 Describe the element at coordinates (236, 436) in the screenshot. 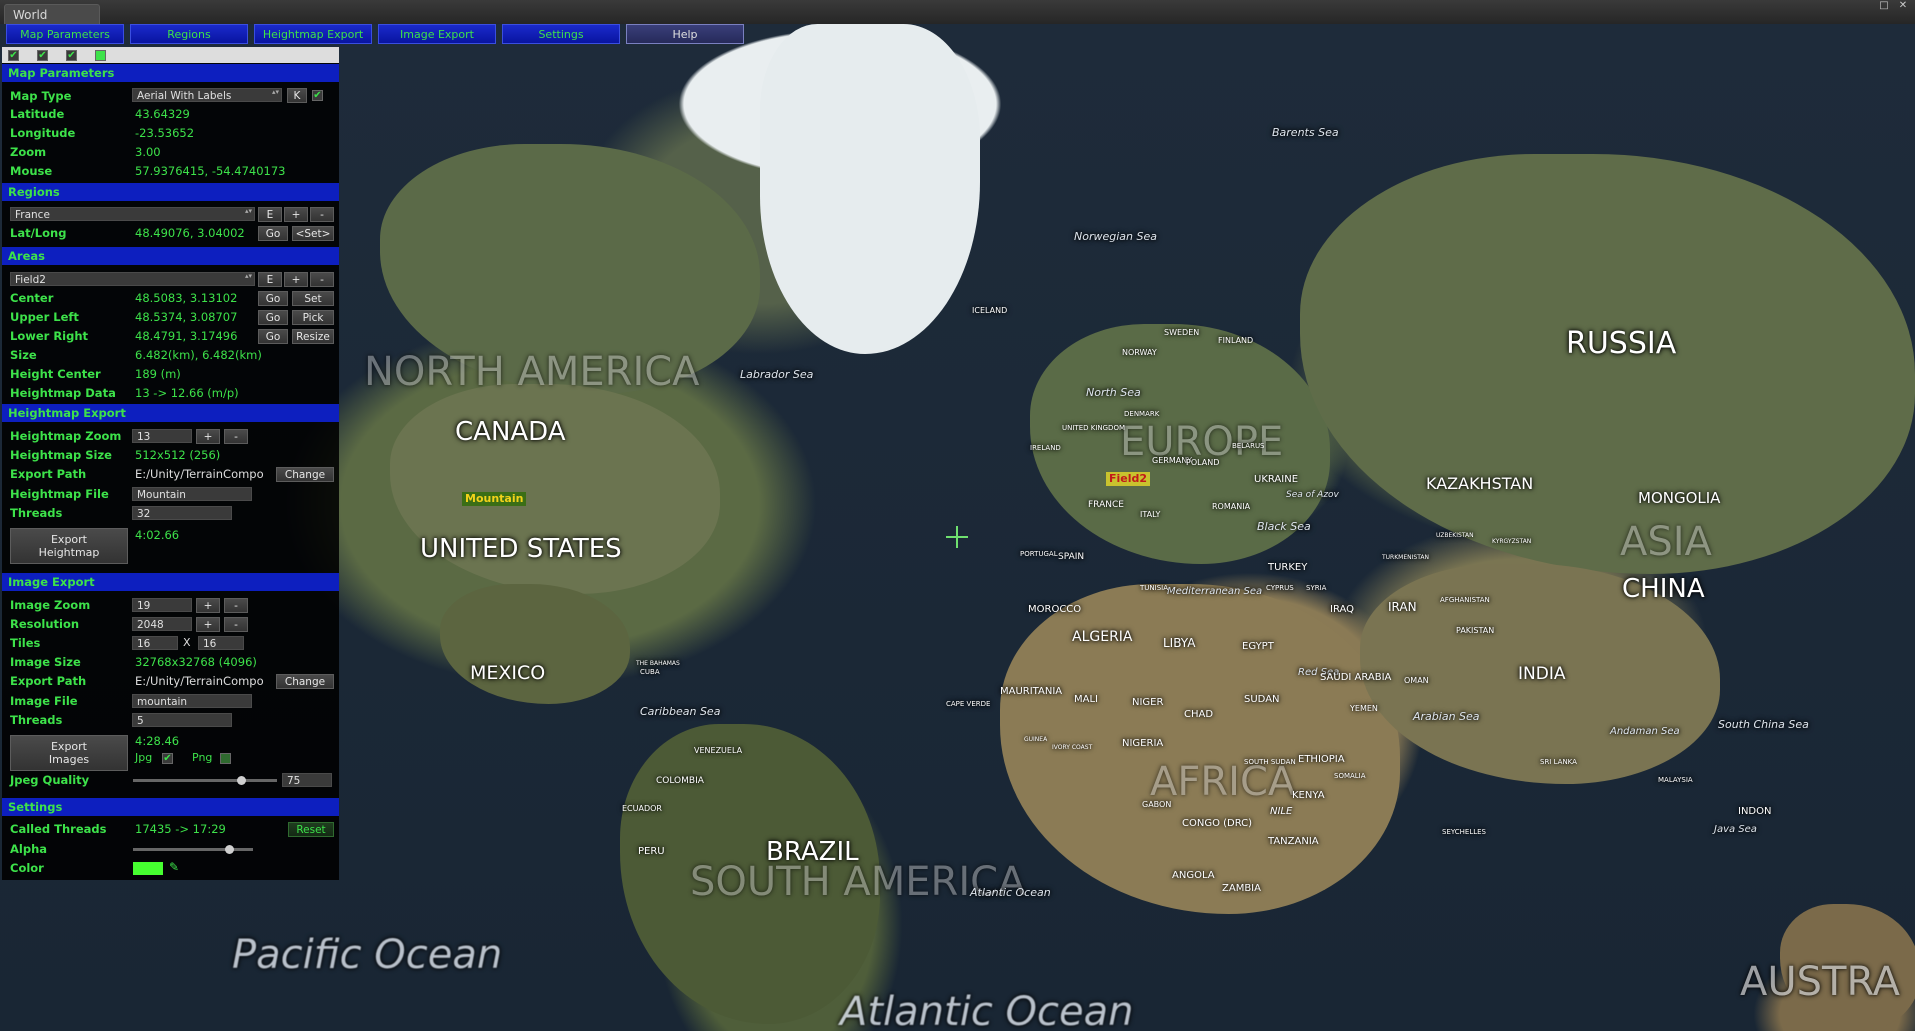

I see `heightmap-zoom-minus-button: -` at that location.